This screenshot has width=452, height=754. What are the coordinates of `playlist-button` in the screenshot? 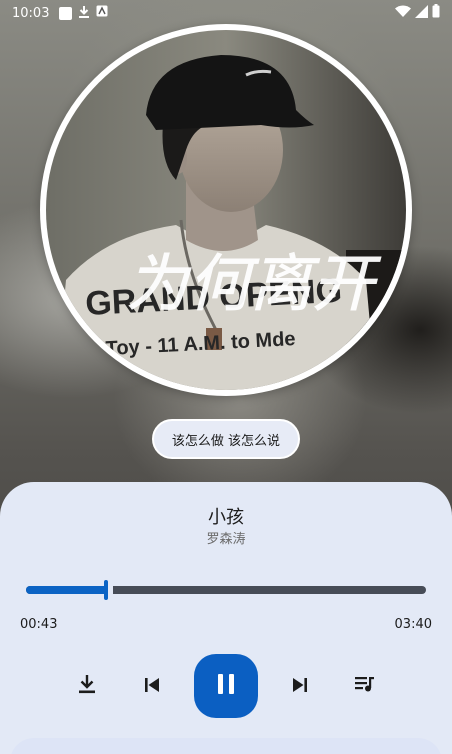 It's located at (365, 686).